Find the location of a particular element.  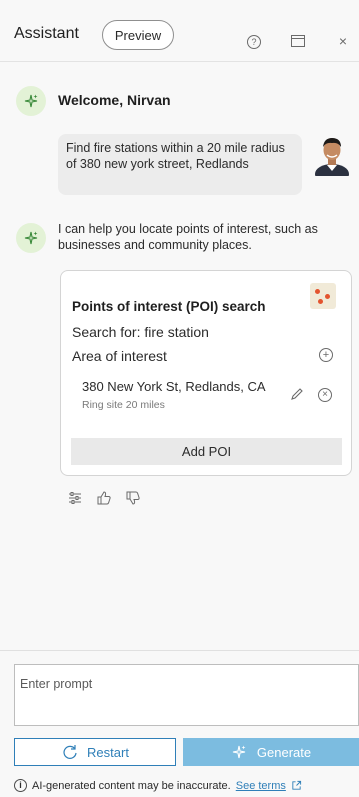

prompt-input: Enter prompt is located at coordinates (186, 695).